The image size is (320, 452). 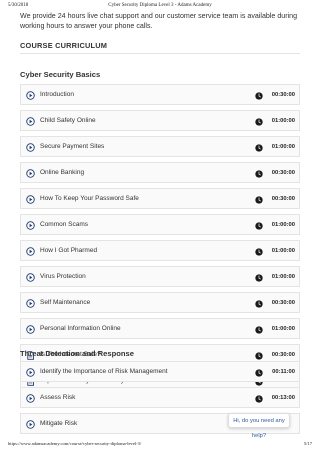 I want to click on lesson-row: Assess Risk 00:13:00, so click(x=160, y=397).